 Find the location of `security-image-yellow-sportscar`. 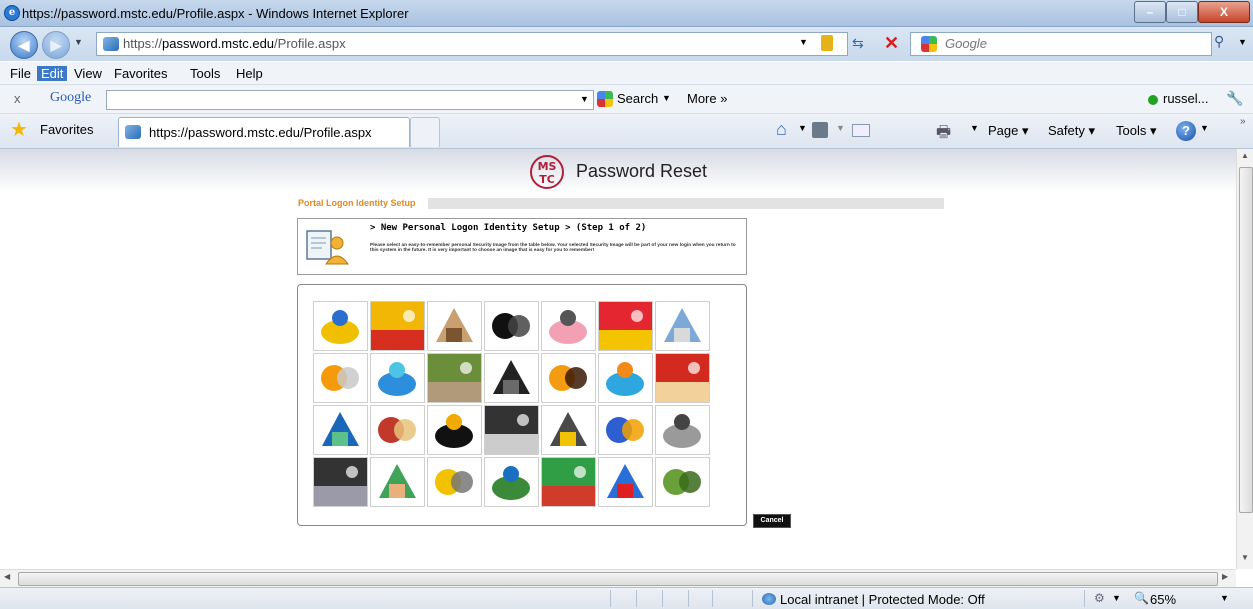

security-image-yellow-sportscar is located at coordinates (454, 482).